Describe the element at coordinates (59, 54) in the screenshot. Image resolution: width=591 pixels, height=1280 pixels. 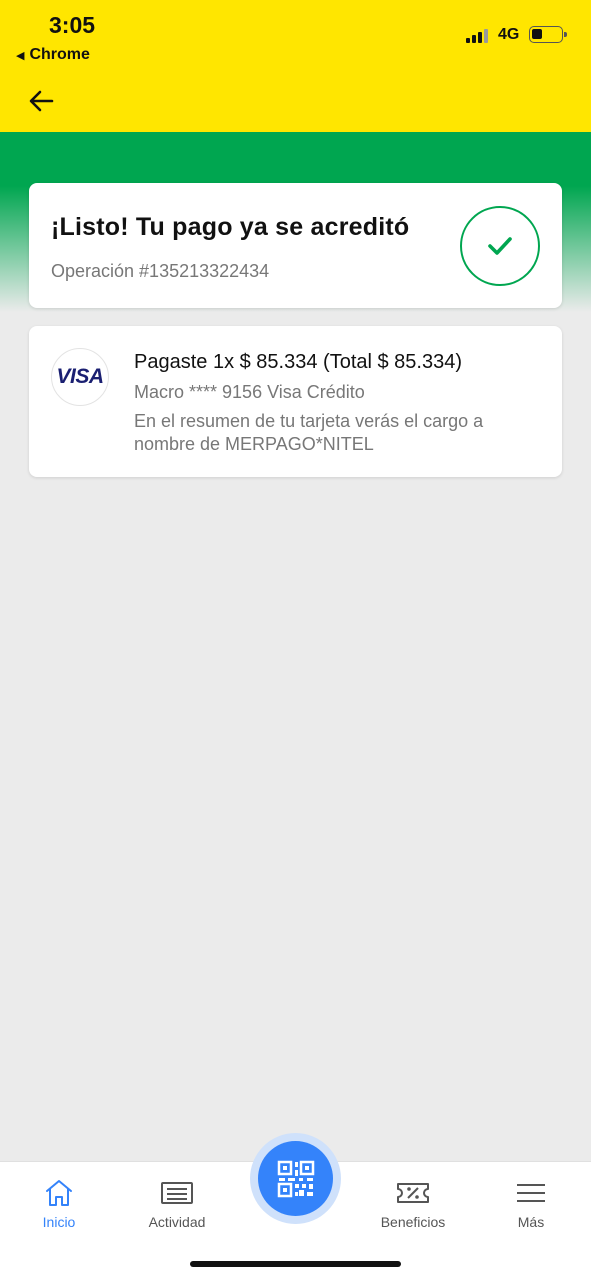
I see `back-app-label: Chrome` at that location.